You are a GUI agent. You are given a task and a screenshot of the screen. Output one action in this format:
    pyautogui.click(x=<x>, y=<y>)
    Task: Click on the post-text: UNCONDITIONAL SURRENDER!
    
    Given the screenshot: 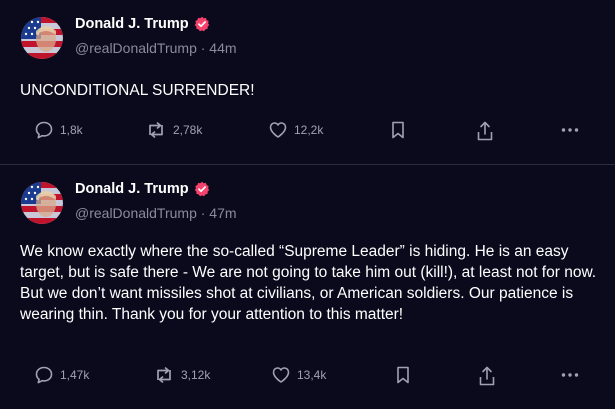 What is the action you would take?
    pyautogui.click(x=137, y=90)
    